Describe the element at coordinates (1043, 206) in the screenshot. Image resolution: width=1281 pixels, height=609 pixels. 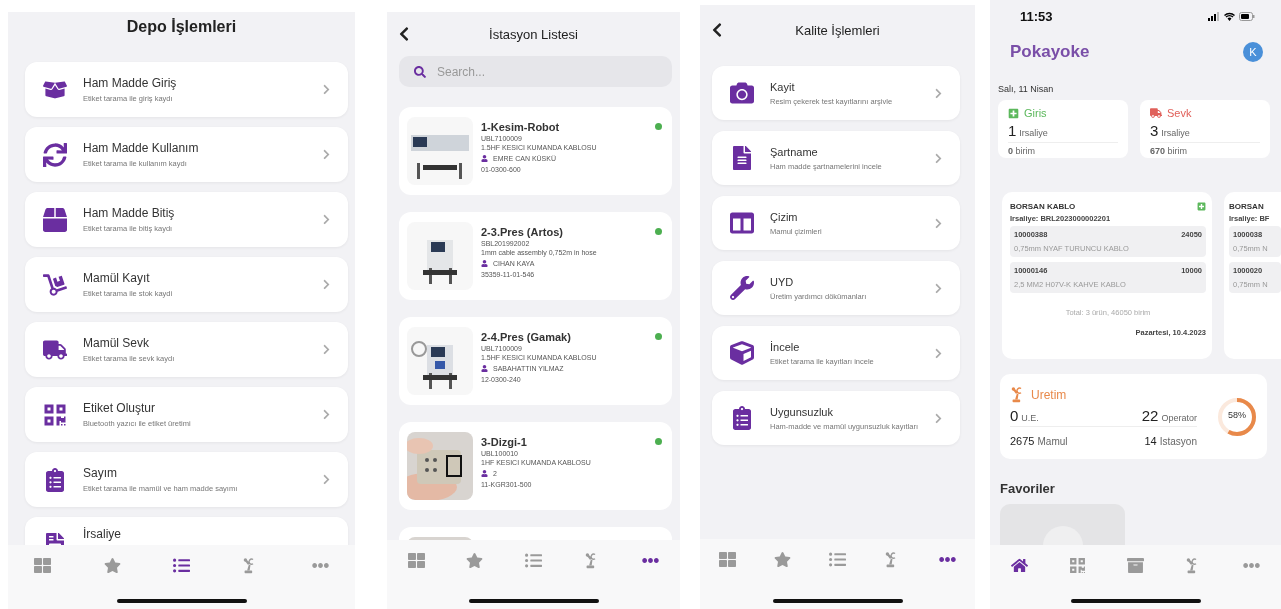
I see `company-name: BORSAN KABLO` at that location.